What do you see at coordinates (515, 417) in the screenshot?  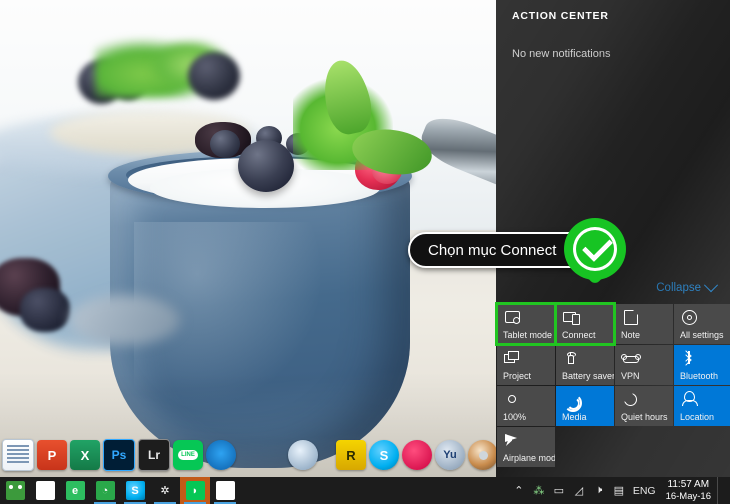 I see `quick-action-label: 100%` at bounding box center [515, 417].